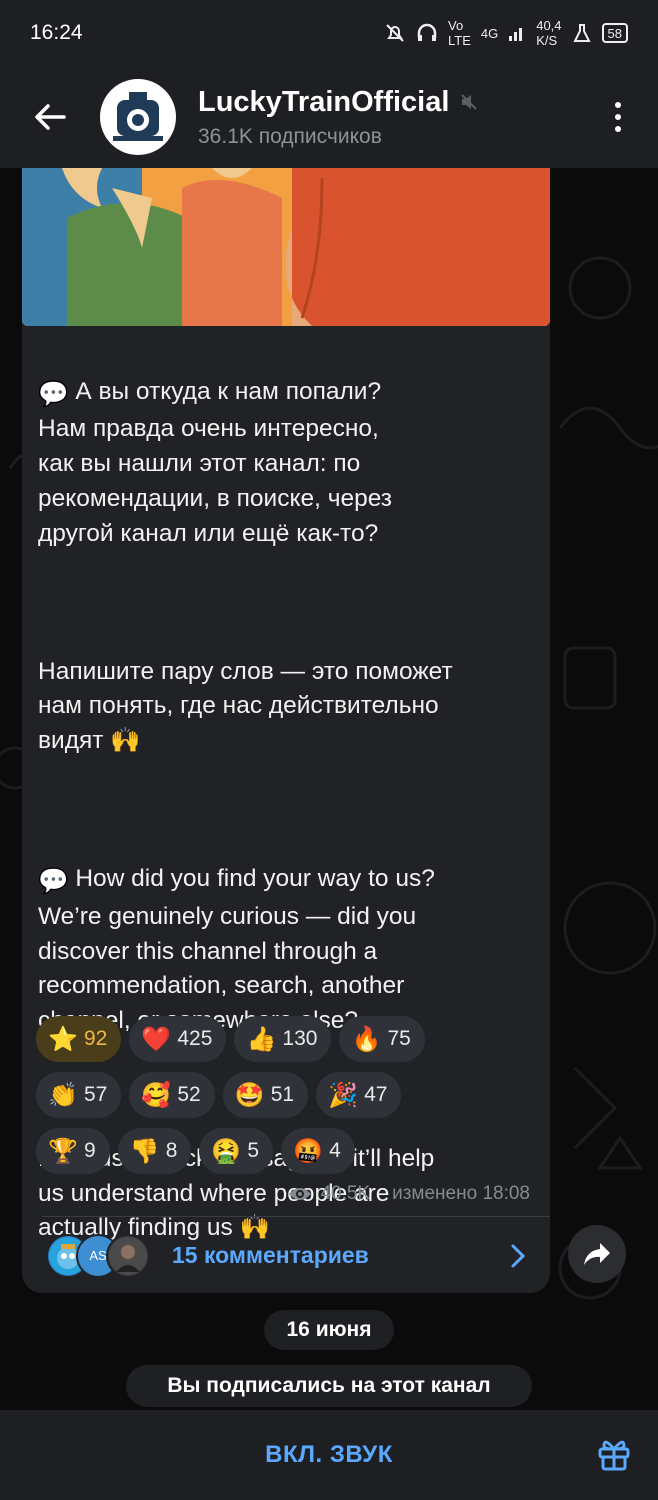  I want to click on bottom-bar: ВКЛ. ЗВУК, so click(329, 1455).